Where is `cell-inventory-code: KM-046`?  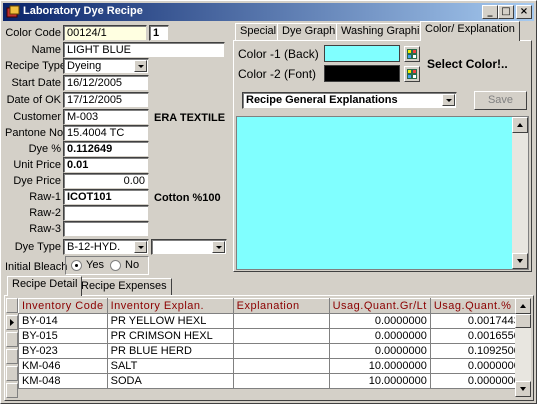
cell-inventory-code: KM-046 is located at coordinates (63, 366).